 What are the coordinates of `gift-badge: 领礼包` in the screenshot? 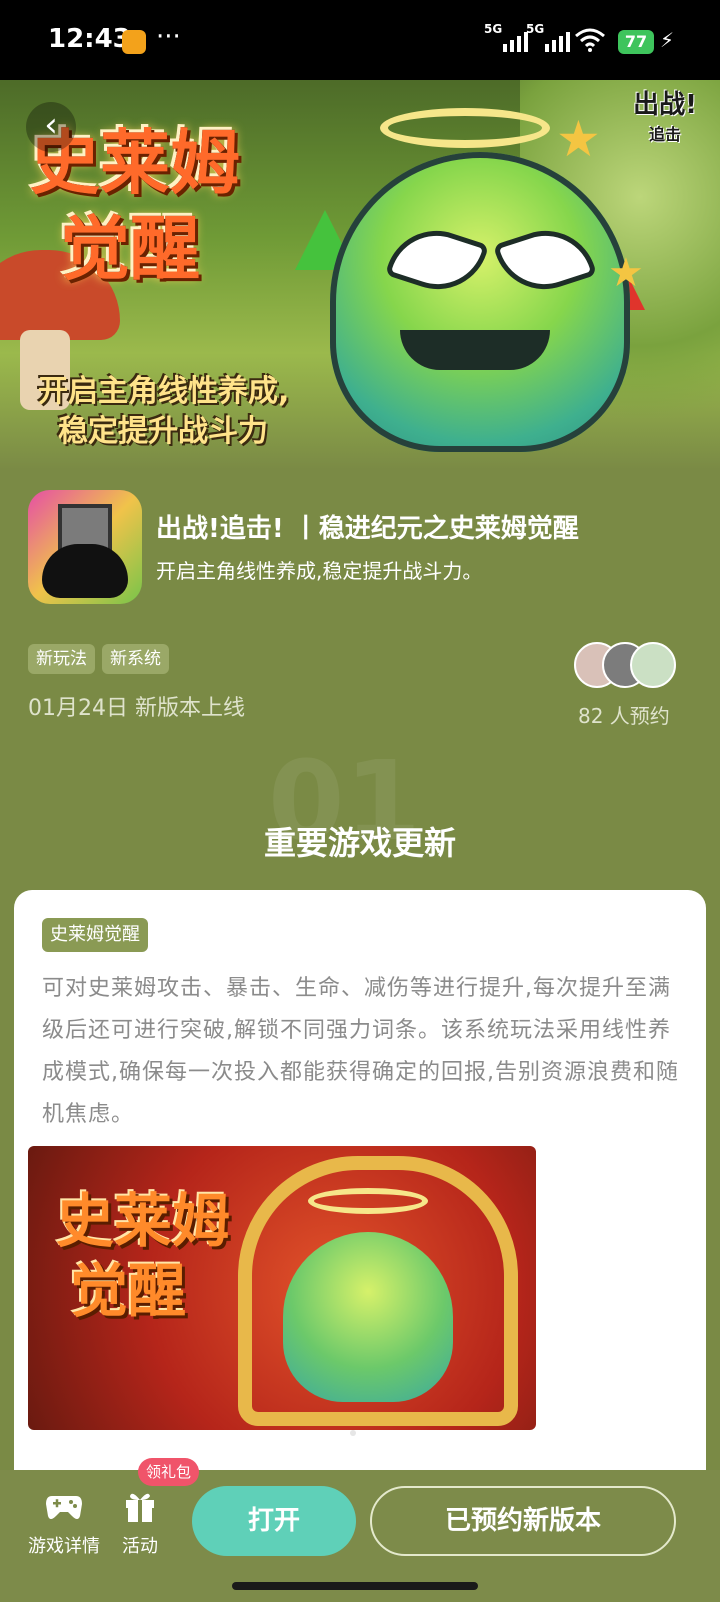 It's located at (169, 1472).